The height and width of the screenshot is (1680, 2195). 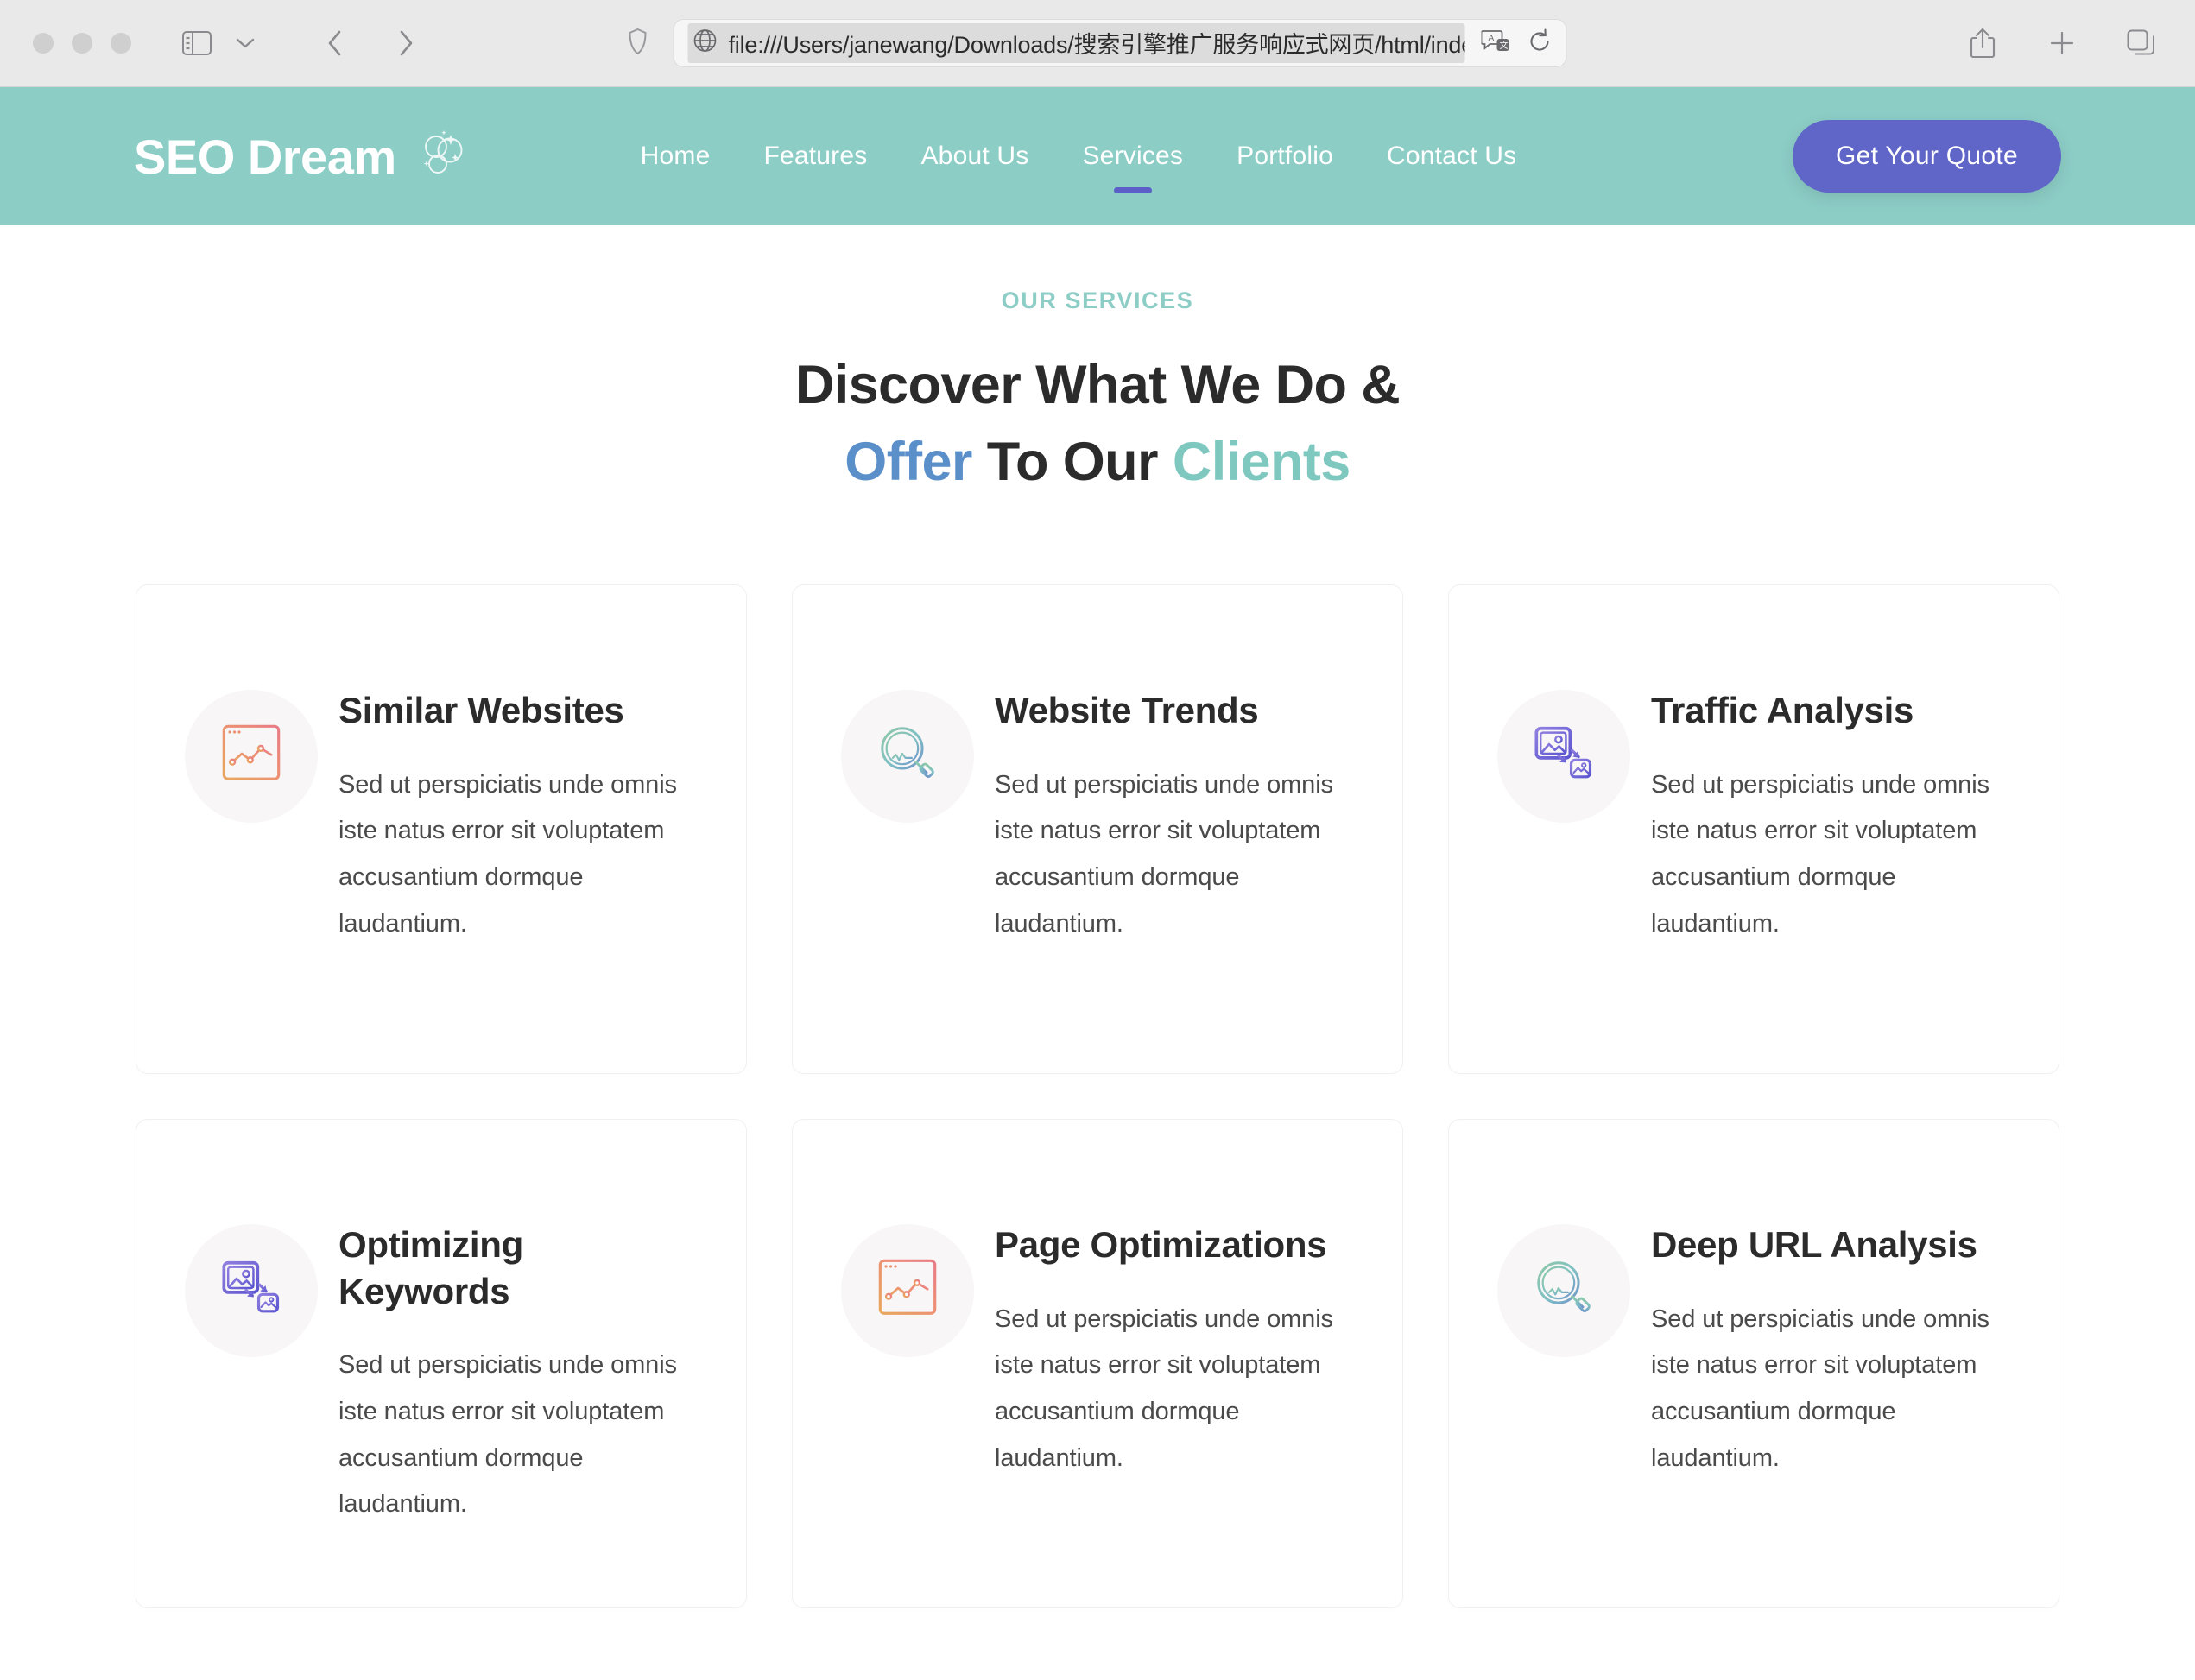 I want to click on nav-active-indicator, so click(x=1132, y=190).